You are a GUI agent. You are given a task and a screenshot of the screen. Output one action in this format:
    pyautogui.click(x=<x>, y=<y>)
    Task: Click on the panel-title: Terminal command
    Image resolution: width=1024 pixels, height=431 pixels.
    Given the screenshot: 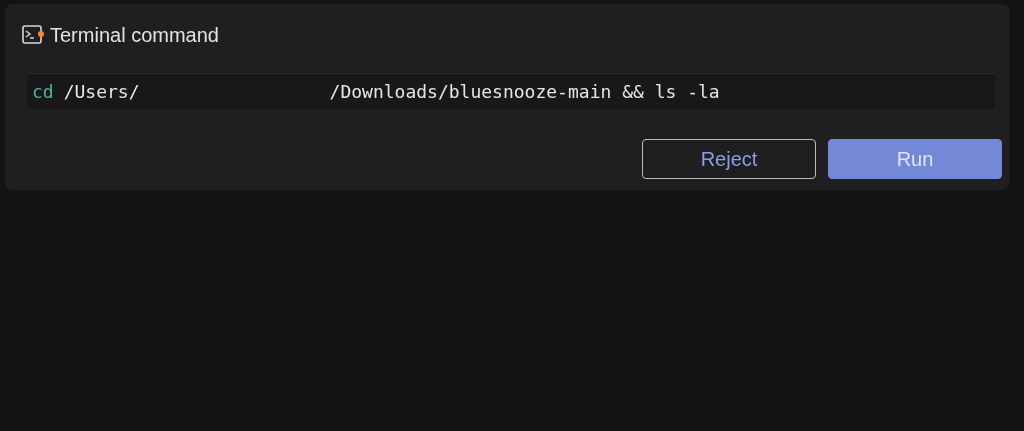 What is the action you would take?
    pyautogui.click(x=134, y=35)
    